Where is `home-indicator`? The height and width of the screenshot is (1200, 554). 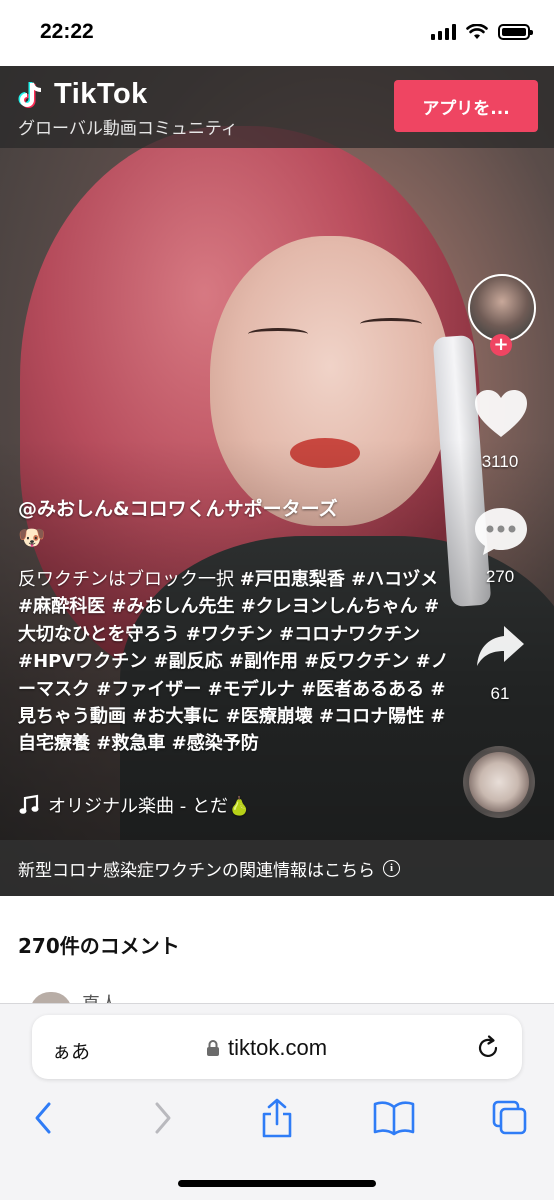
home-indicator is located at coordinates (277, 1183).